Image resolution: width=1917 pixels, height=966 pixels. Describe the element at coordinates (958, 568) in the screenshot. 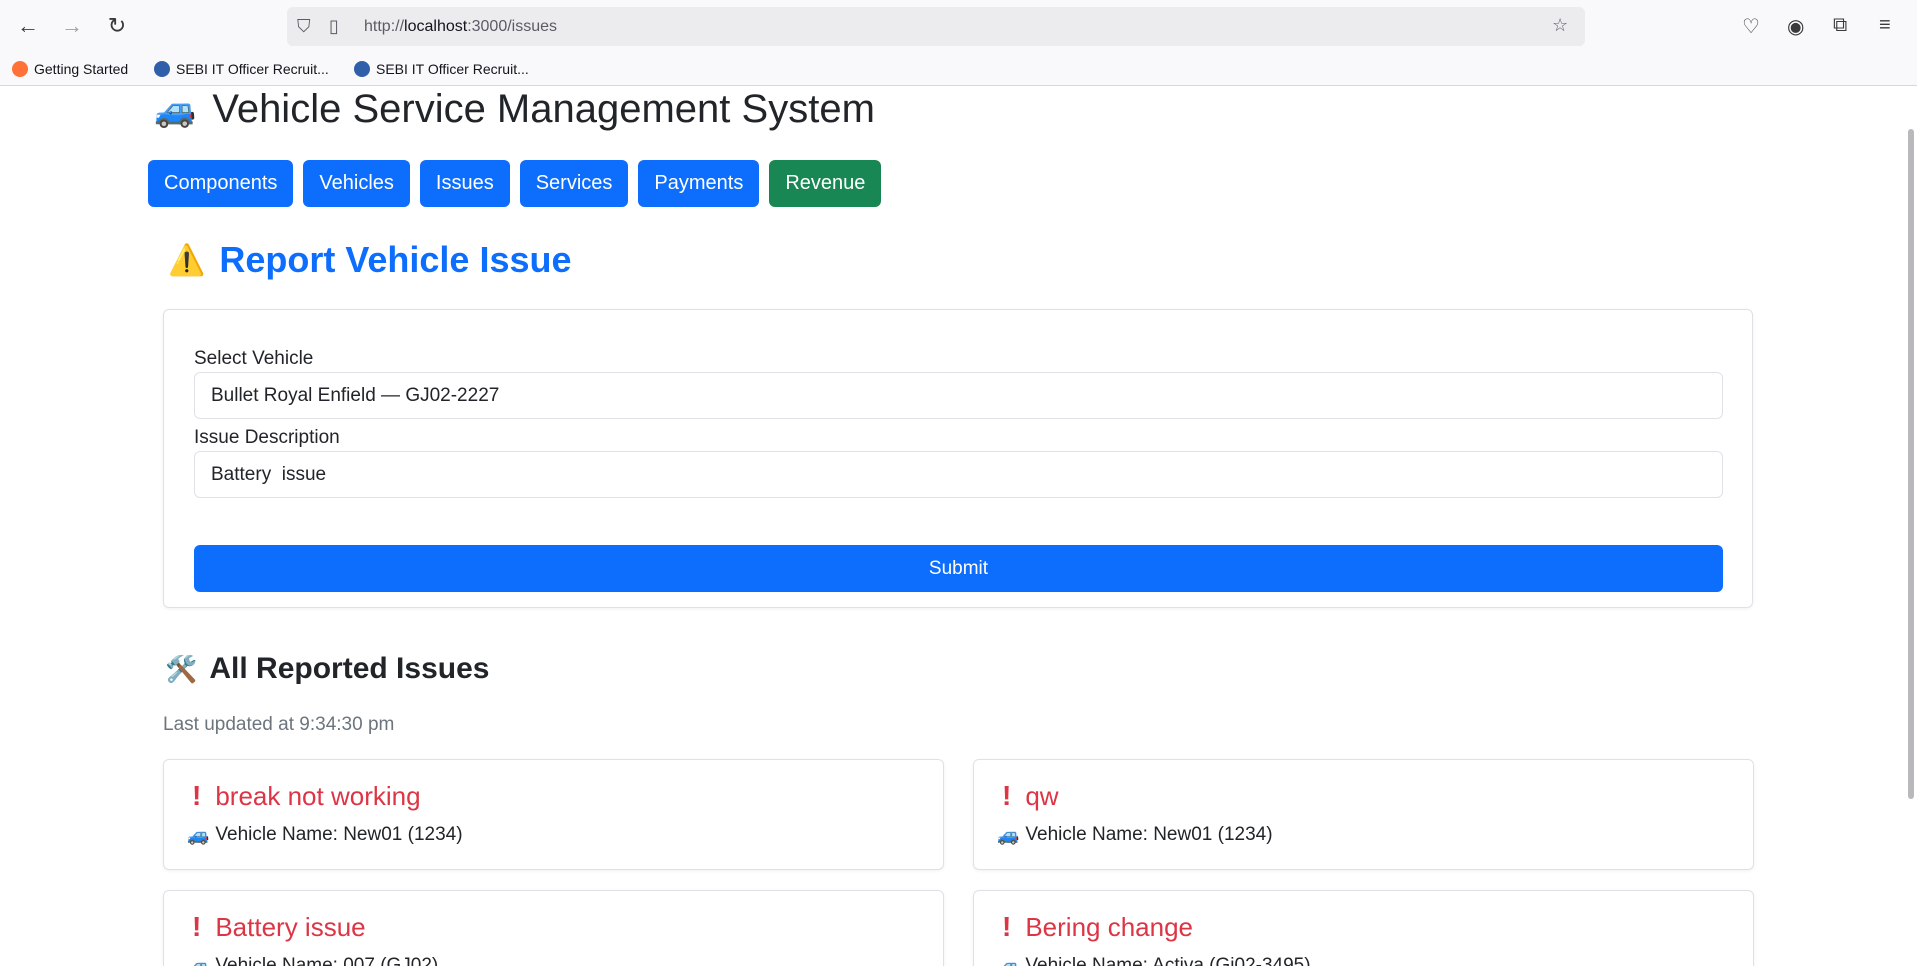

I see `submit-button: Submit` at that location.